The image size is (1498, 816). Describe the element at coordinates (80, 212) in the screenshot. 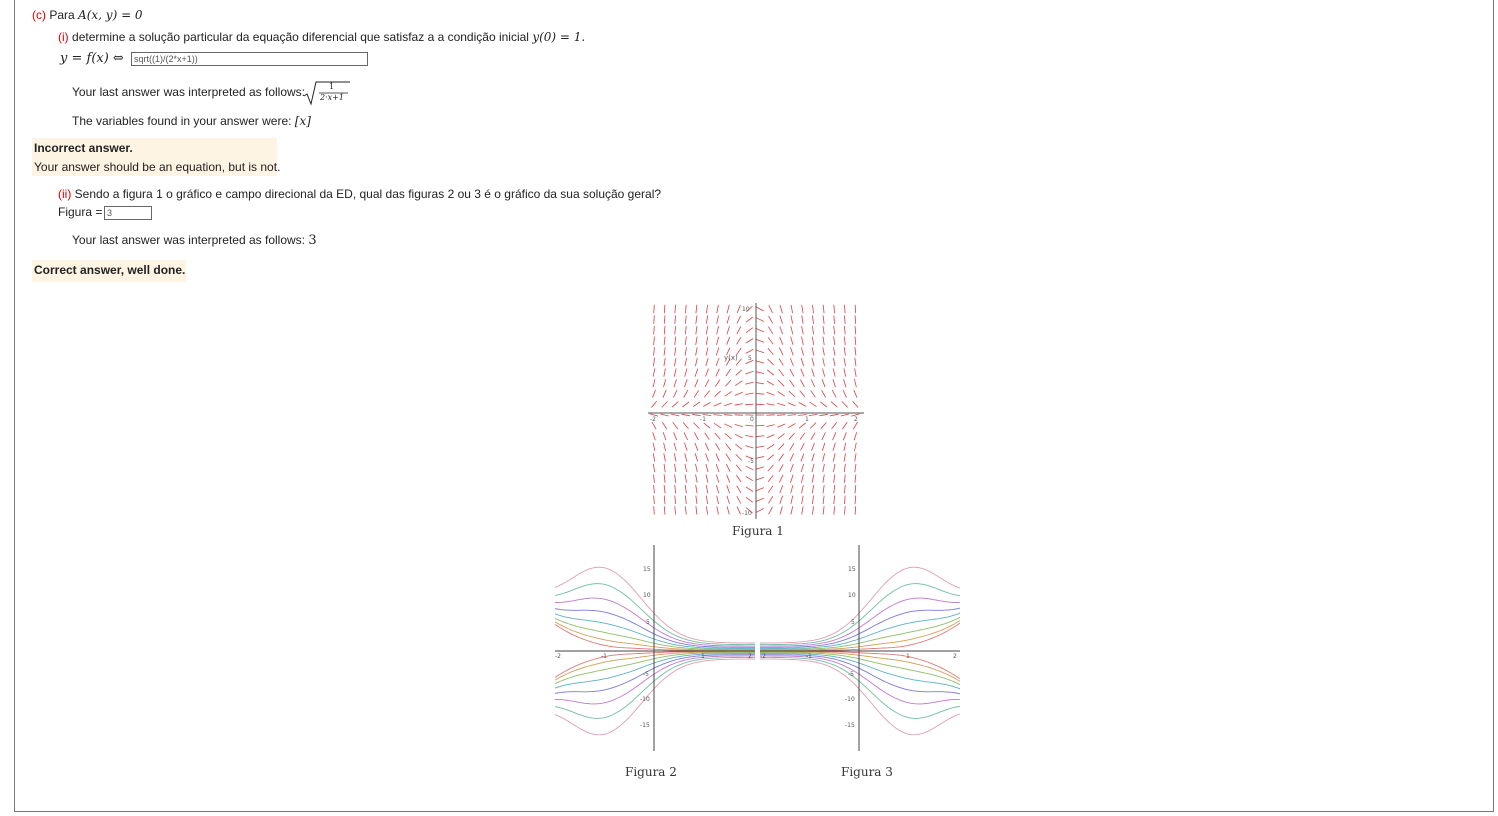

I see `figura-prefix: Figura =` at that location.